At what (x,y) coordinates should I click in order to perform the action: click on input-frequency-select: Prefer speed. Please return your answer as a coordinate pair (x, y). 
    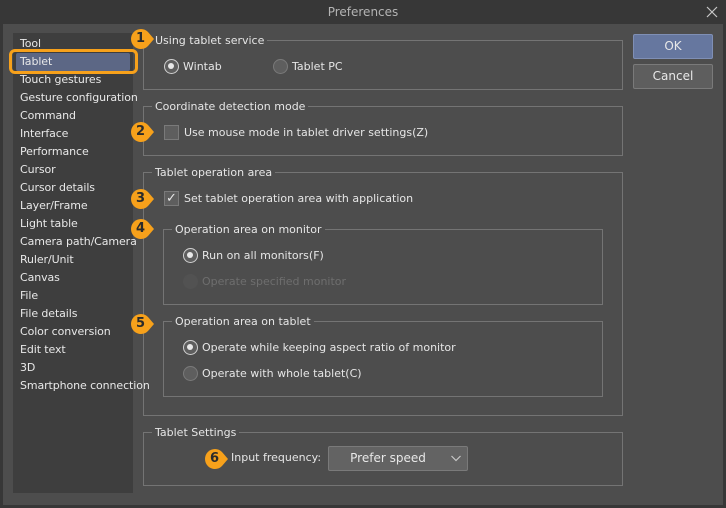
    Looking at the image, I should click on (398, 458).